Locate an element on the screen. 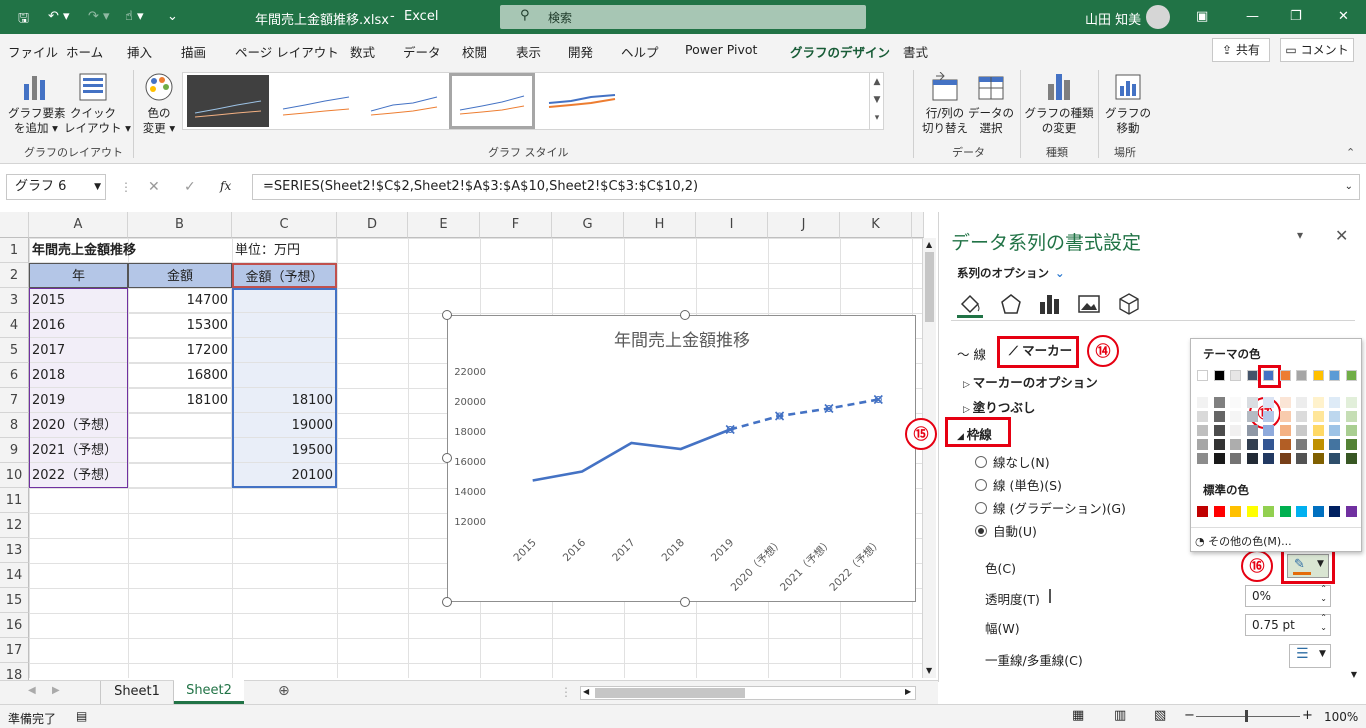 The image size is (1366, 728). radio-line-option: 線なし(N) is located at coordinates (1012, 461).